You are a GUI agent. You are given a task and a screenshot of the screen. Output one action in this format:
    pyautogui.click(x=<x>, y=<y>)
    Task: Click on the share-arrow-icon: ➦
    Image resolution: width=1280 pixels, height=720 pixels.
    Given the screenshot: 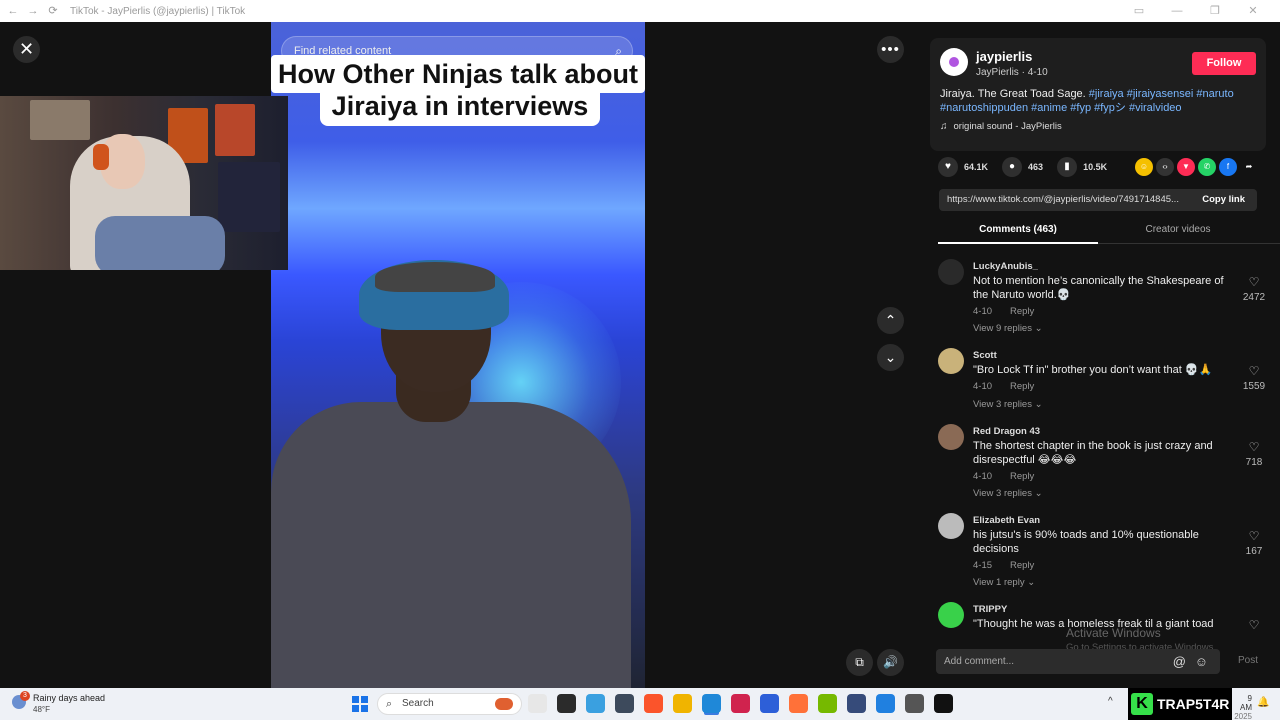 What is the action you would take?
    pyautogui.click(x=1249, y=167)
    